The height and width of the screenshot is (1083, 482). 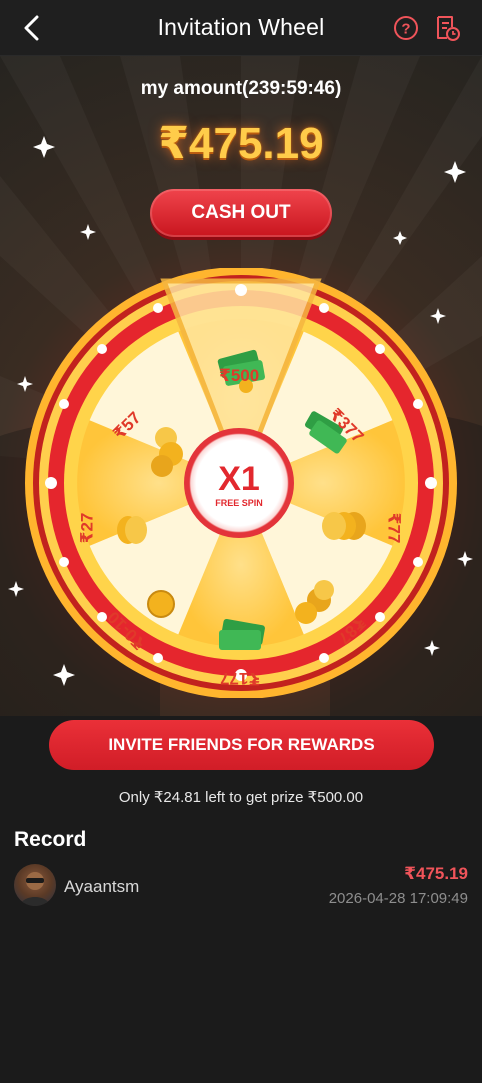 I want to click on amount-value: ₹475.19, so click(x=241, y=143).